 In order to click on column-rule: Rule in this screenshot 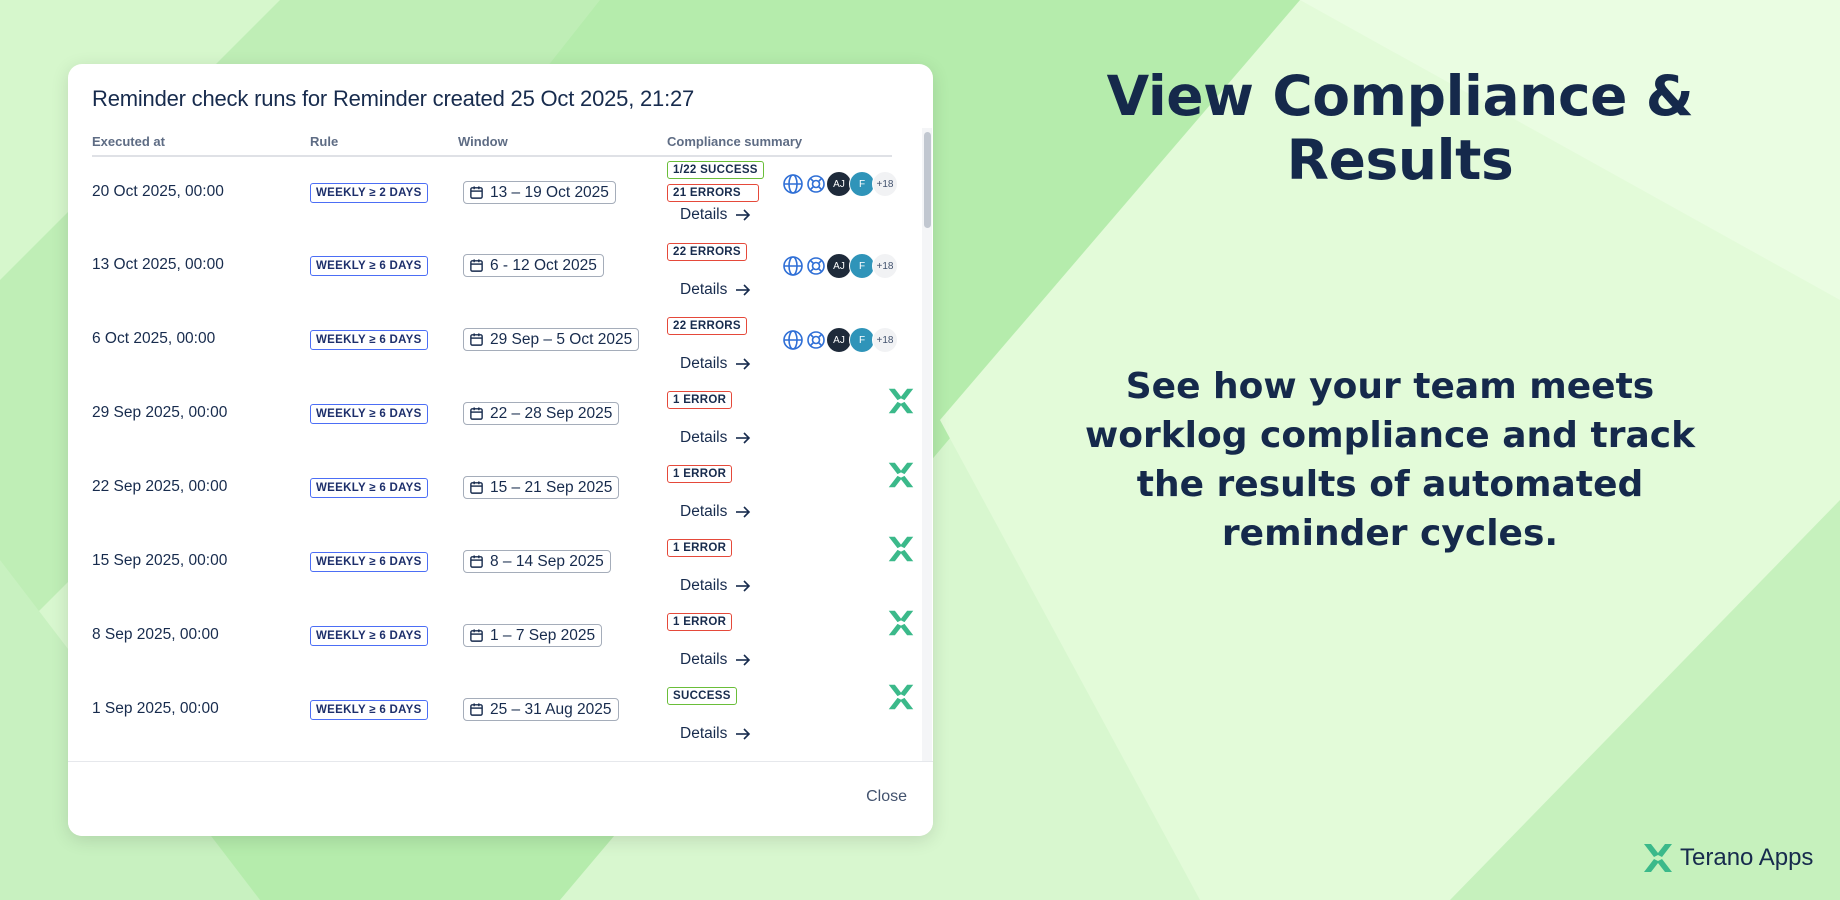, I will do `click(324, 141)`.